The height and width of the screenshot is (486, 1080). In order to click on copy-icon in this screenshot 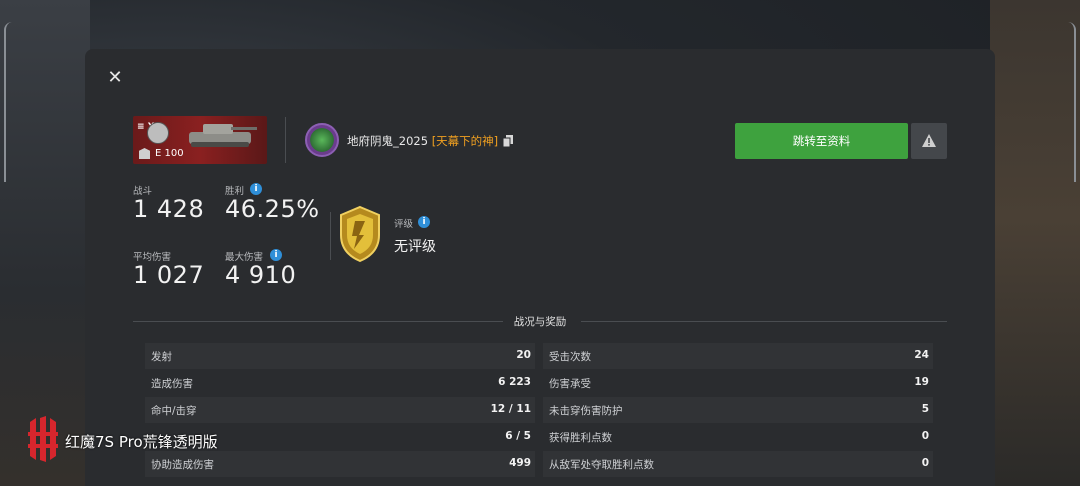, I will do `click(508, 141)`.